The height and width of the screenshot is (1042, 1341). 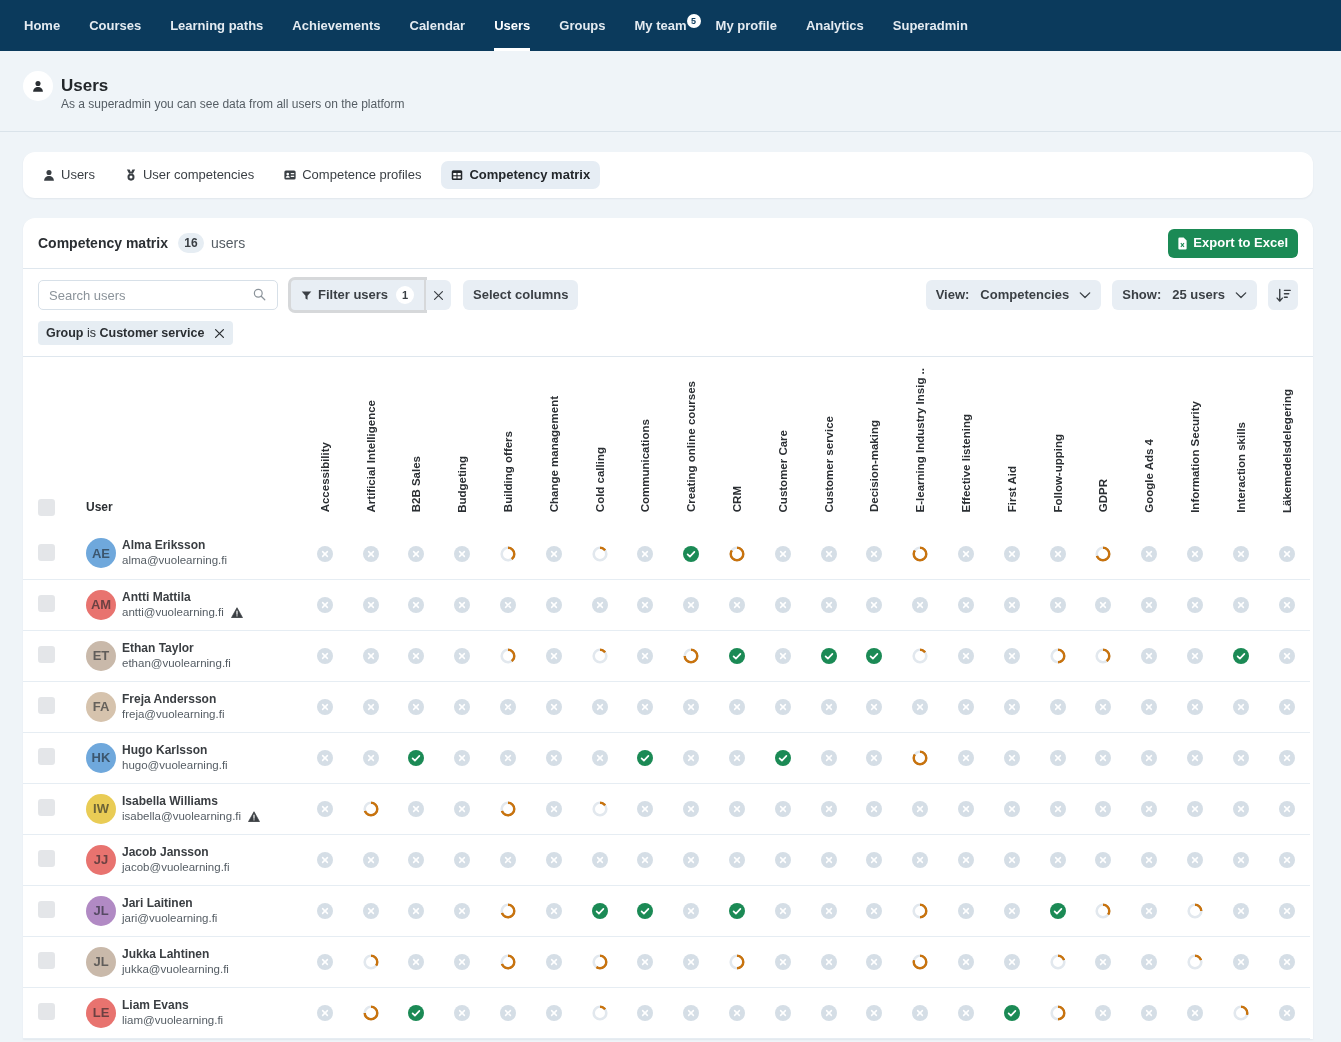 I want to click on nav-link: Learning paths, so click(x=217, y=25).